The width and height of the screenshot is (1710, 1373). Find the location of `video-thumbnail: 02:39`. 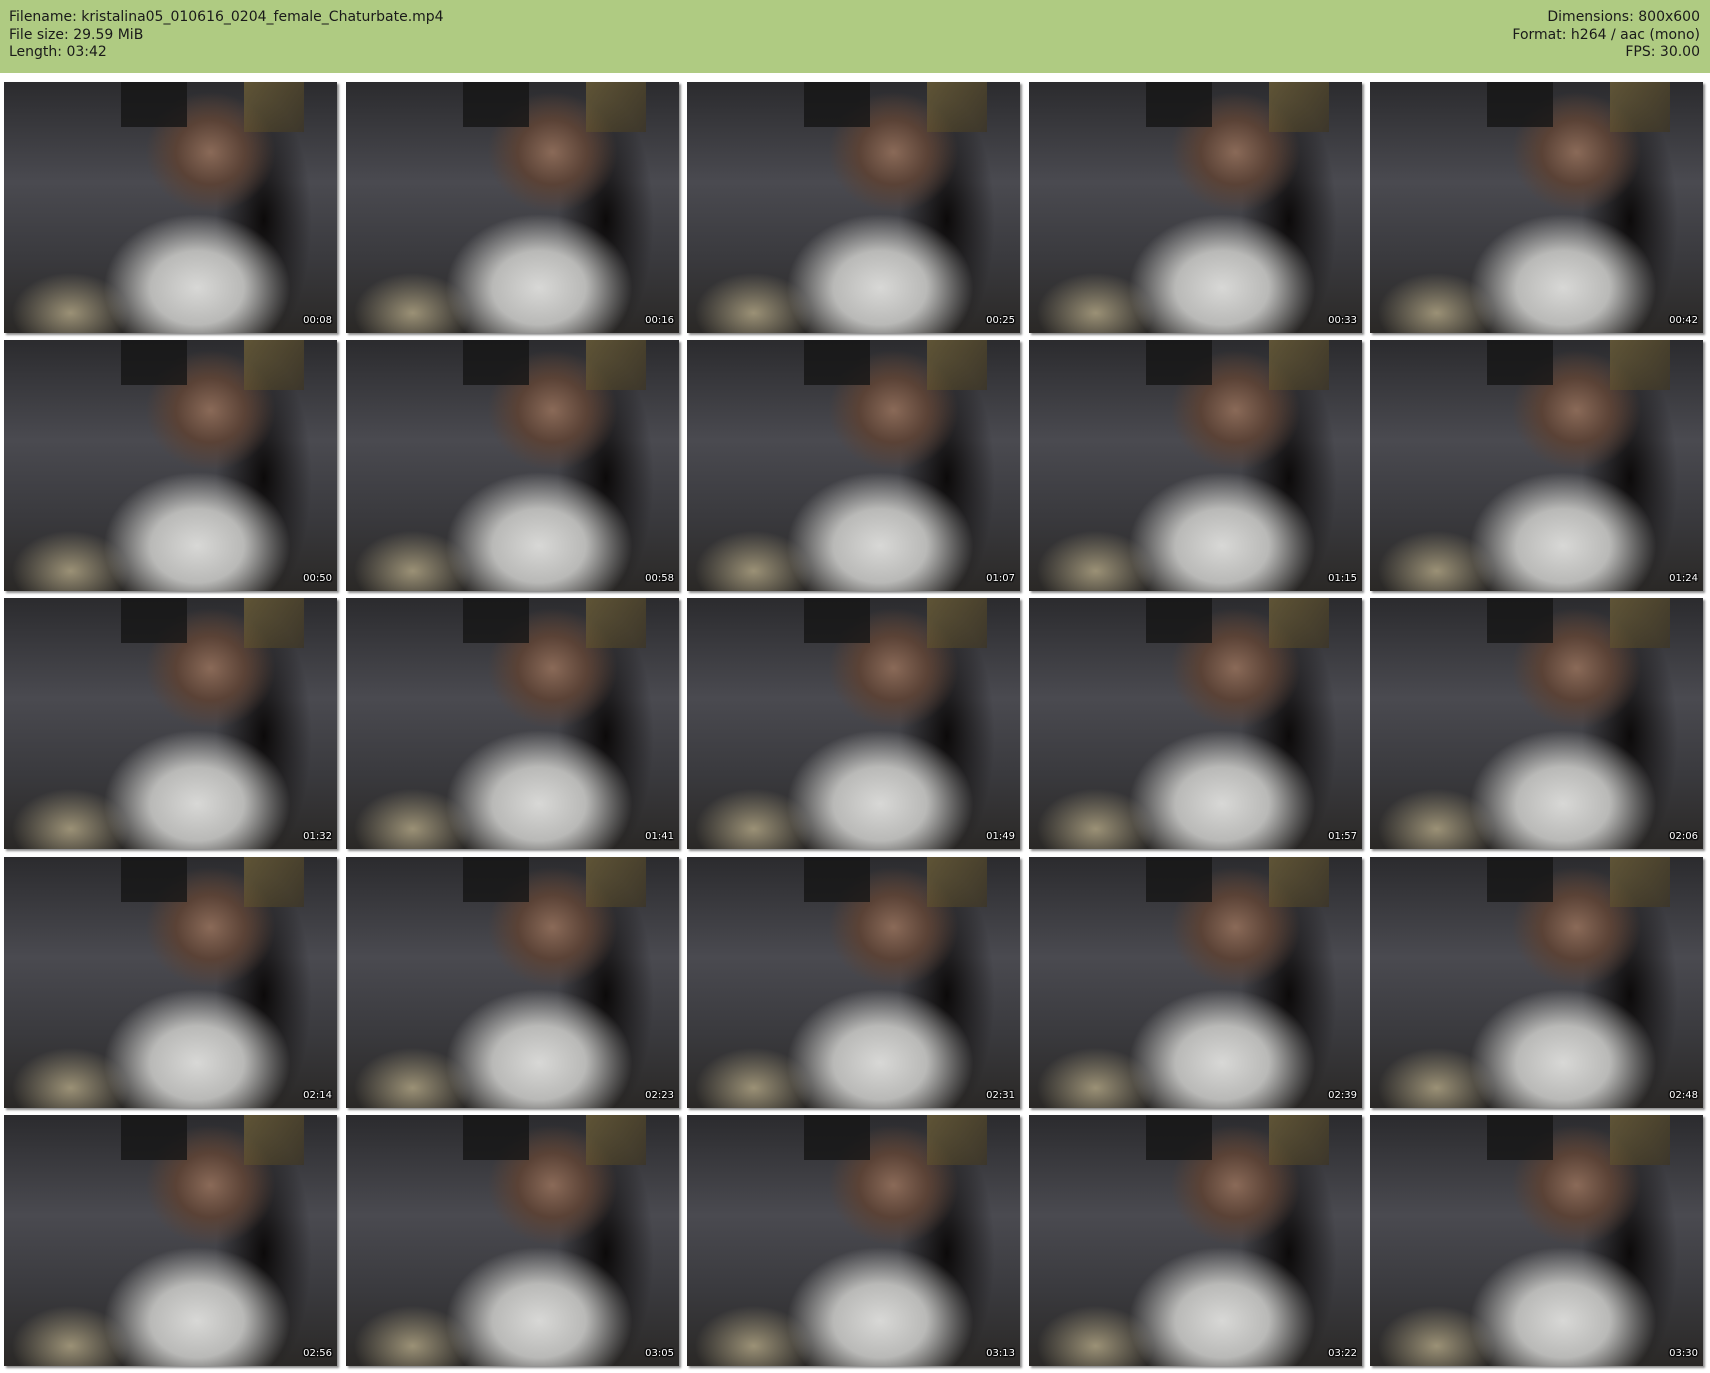

video-thumbnail: 02:39 is located at coordinates (1195, 982).